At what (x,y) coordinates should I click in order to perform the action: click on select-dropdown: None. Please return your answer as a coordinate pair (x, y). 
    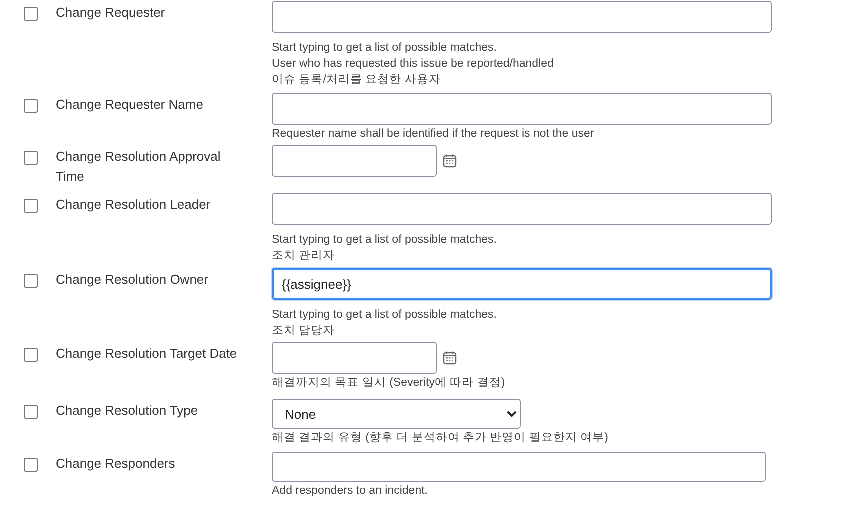
    Looking at the image, I should click on (396, 414).